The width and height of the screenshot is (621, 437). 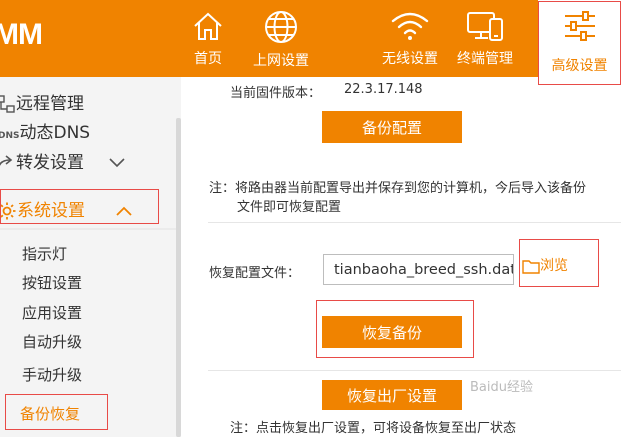 I want to click on sidebar-sub-apps: 应用设置, so click(x=52, y=312).